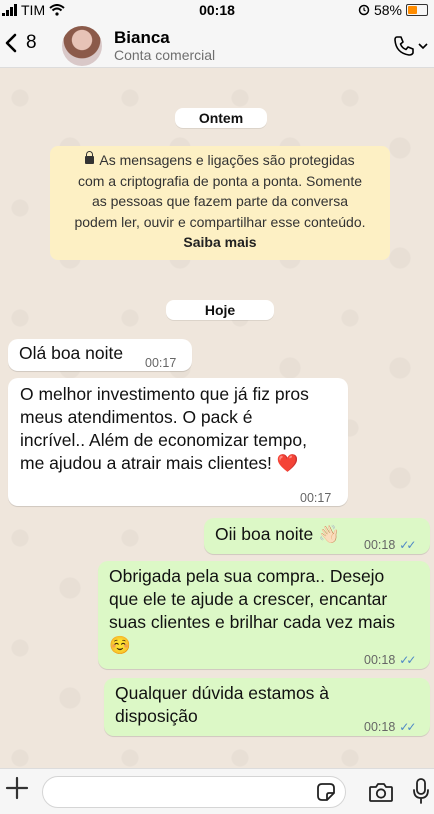 The image size is (434, 814). What do you see at coordinates (221, 118) in the screenshot?
I see `date-separator-yesterday: Ontem` at bounding box center [221, 118].